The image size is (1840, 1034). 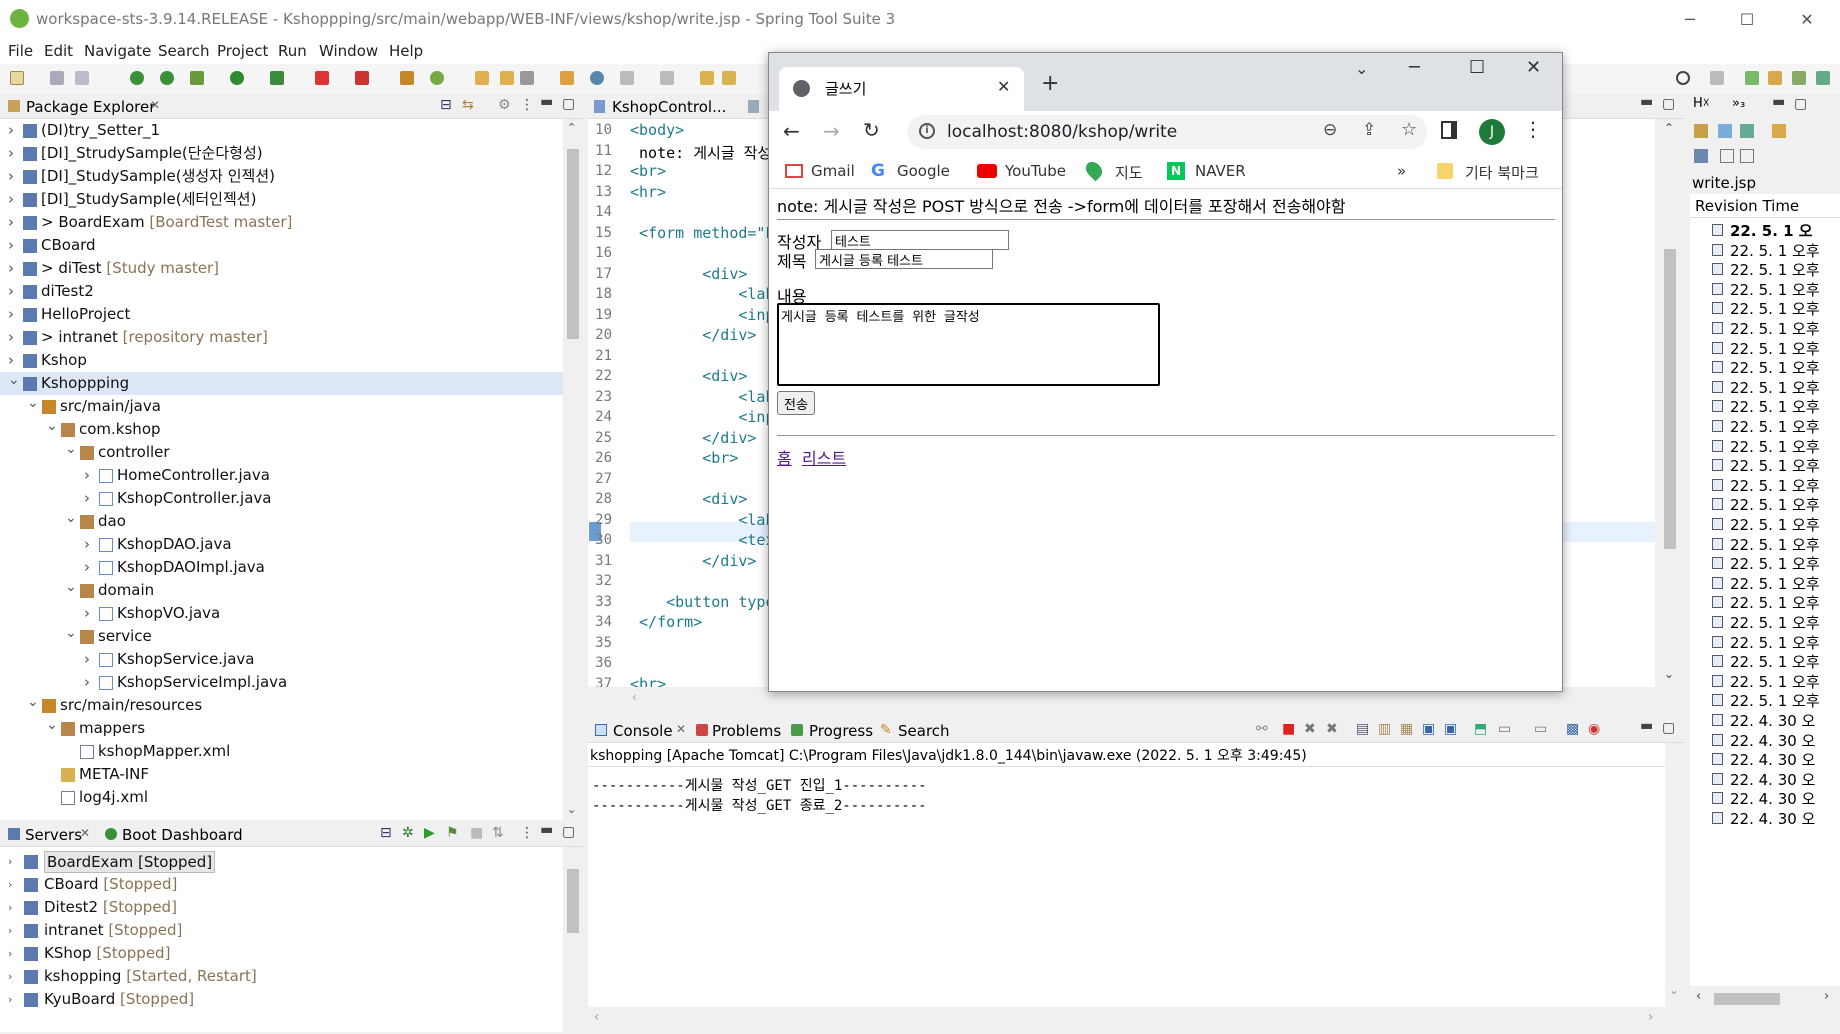 What do you see at coordinates (322, 78) in the screenshot?
I see `stop-icon` at bounding box center [322, 78].